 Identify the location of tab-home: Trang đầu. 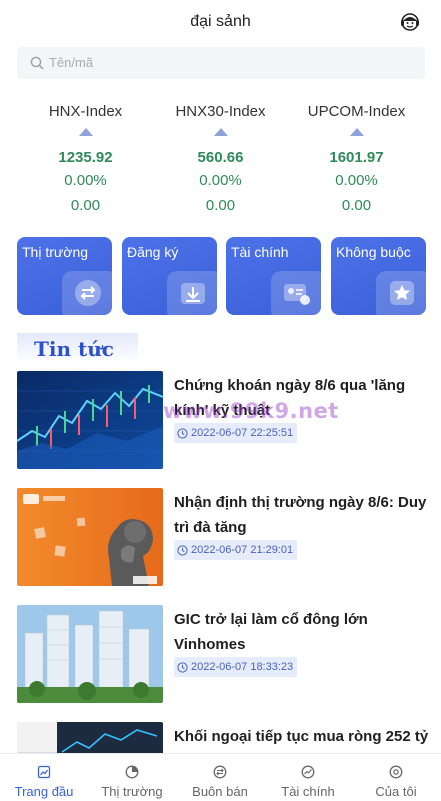
(44, 777).